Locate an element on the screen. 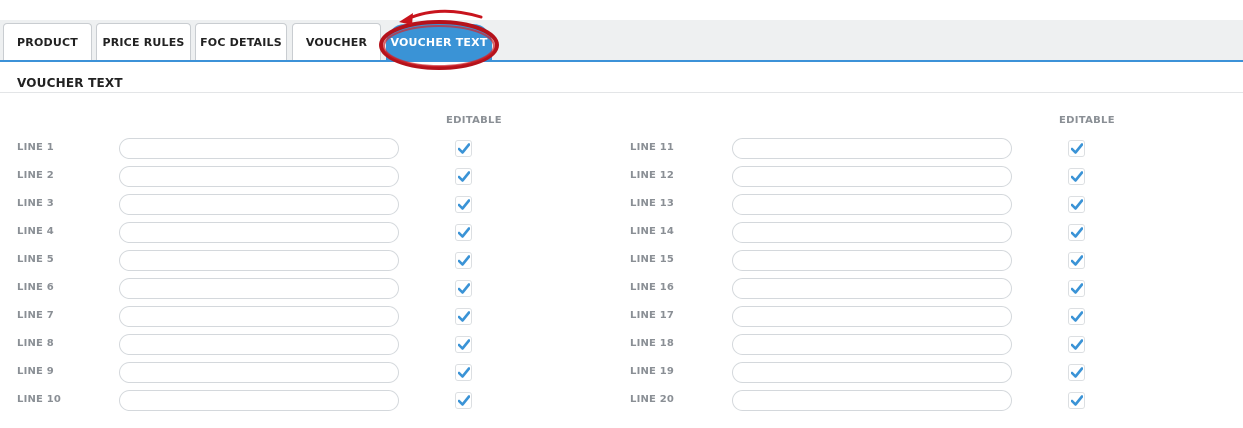 This screenshot has width=1243, height=428. line-label: LINE 12 is located at coordinates (652, 175).